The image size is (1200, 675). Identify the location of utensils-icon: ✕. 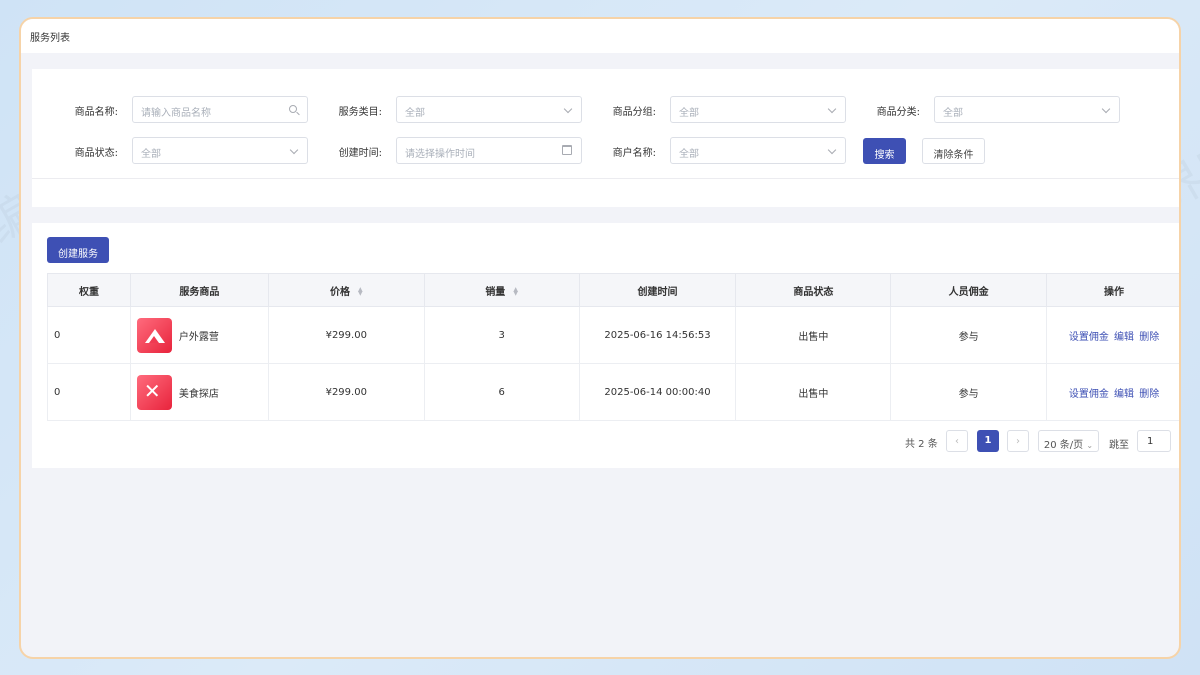
(154, 392).